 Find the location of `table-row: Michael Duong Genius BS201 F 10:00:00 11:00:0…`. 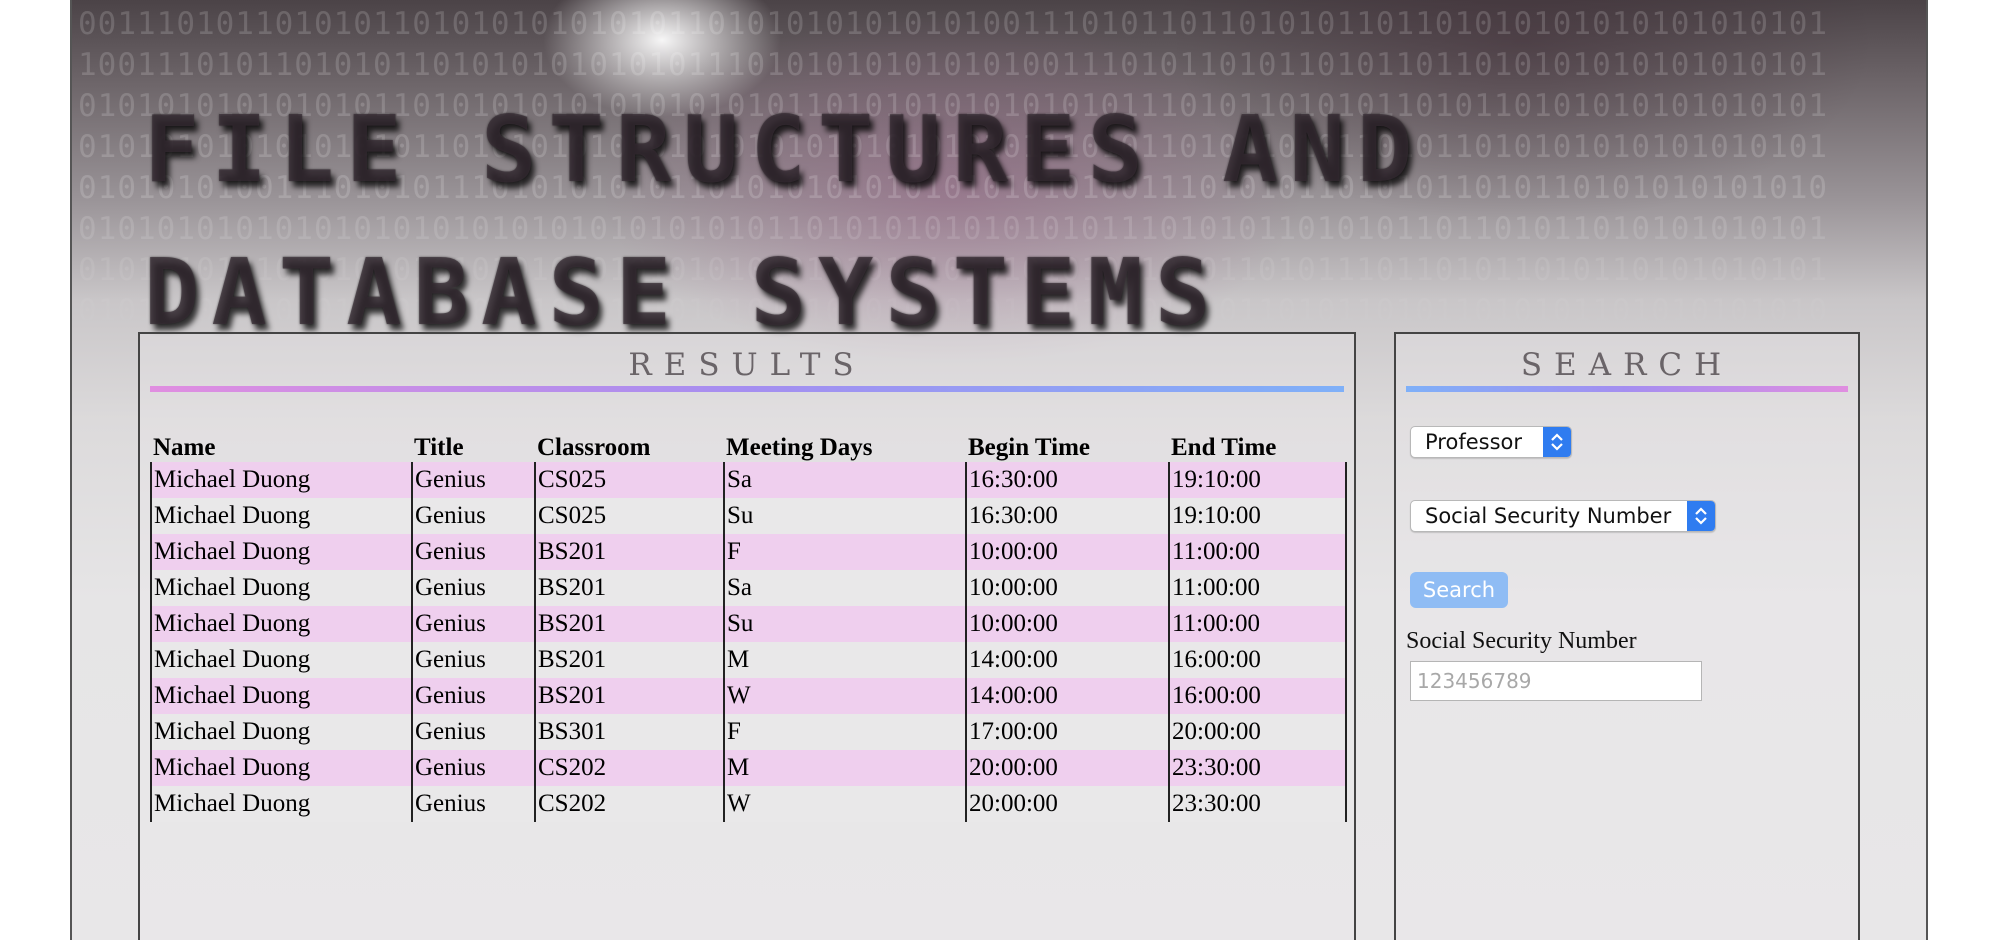

table-row: Michael Duong Genius BS201 F 10:00:00 11:00:0… is located at coordinates (748, 552).